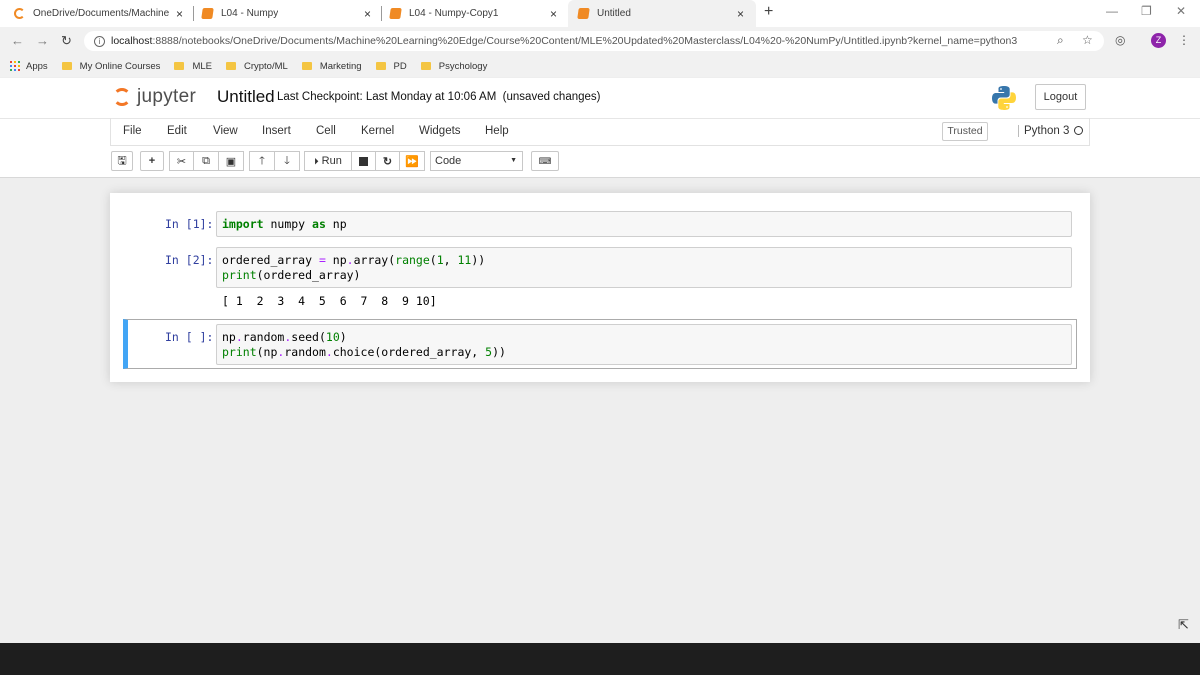 This screenshot has height=675, width=1200. What do you see at coordinates (19, 13) in the screenshot?
I see `jupyter-favicon-icon` at bounding box center [19, 13].